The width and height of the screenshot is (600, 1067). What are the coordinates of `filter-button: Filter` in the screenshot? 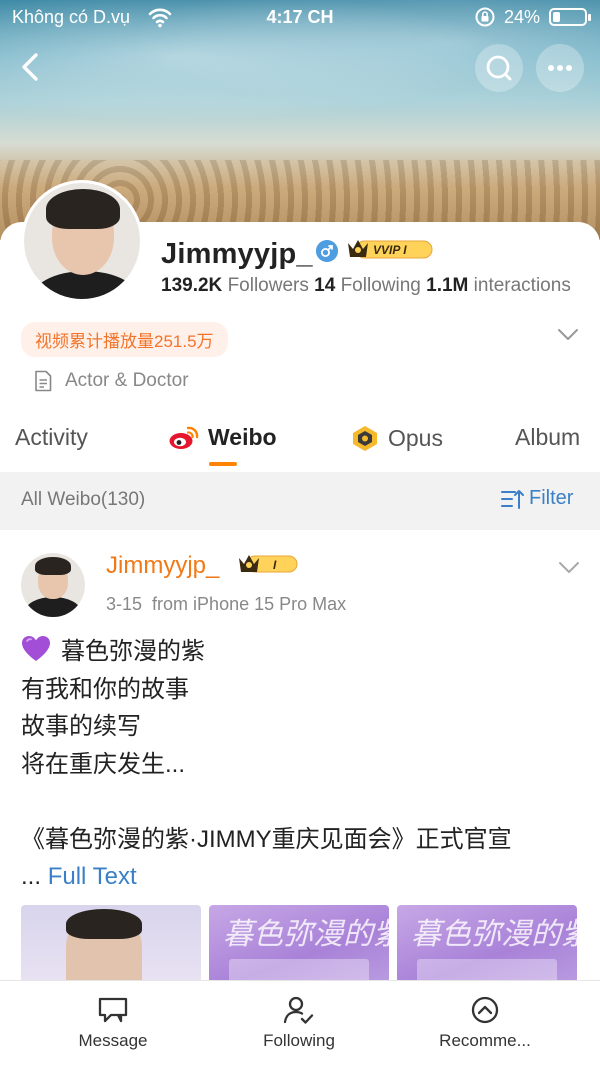 It's located at (537, 498).